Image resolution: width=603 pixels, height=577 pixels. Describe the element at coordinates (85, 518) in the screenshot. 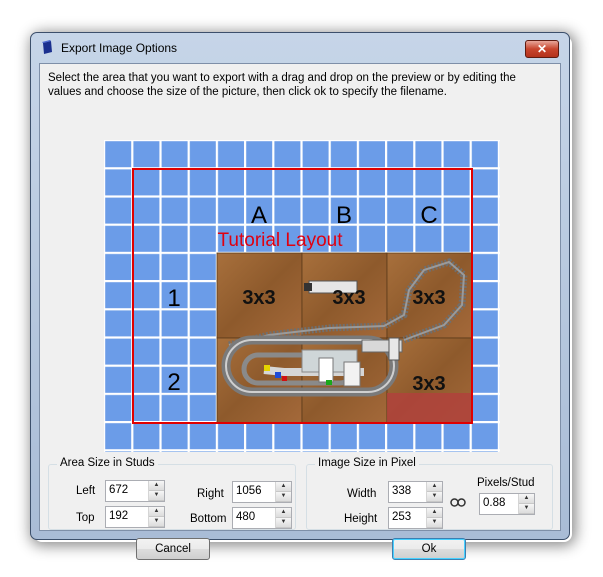

I see `top-label: Top` at that location.